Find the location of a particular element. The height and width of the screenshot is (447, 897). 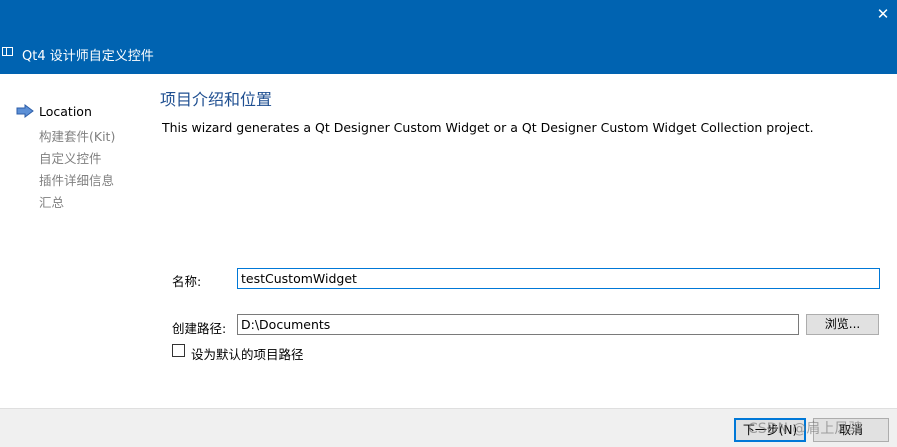

project-path-input is located at coordinates (518, 324).